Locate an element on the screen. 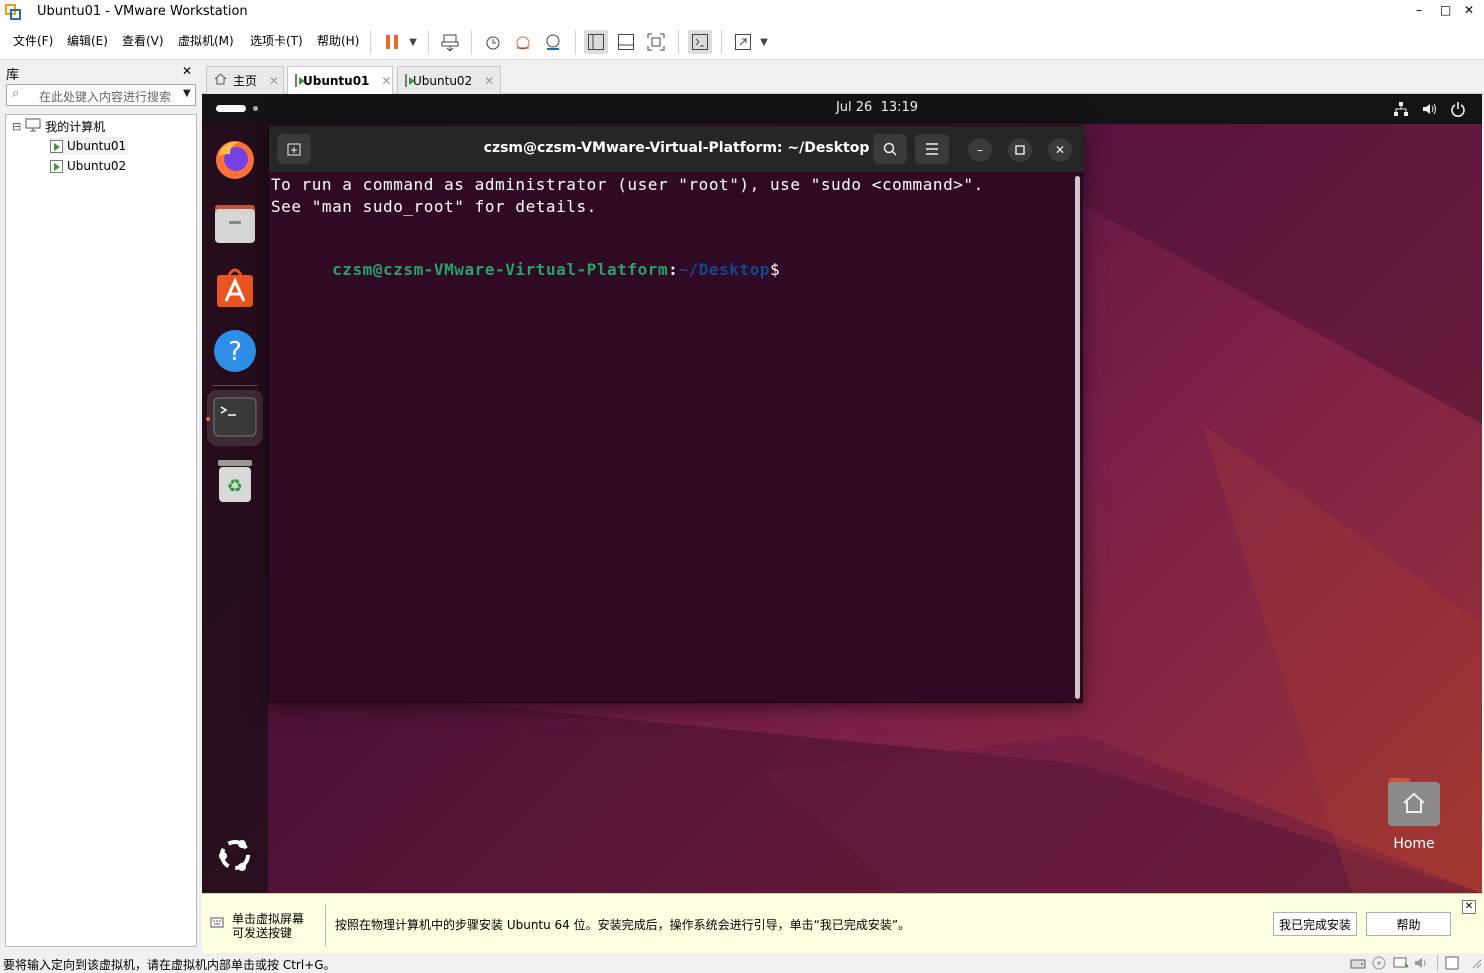 The image size is (1484, 973). ubuntu-logo-icon is located at coordinates (235, 856).